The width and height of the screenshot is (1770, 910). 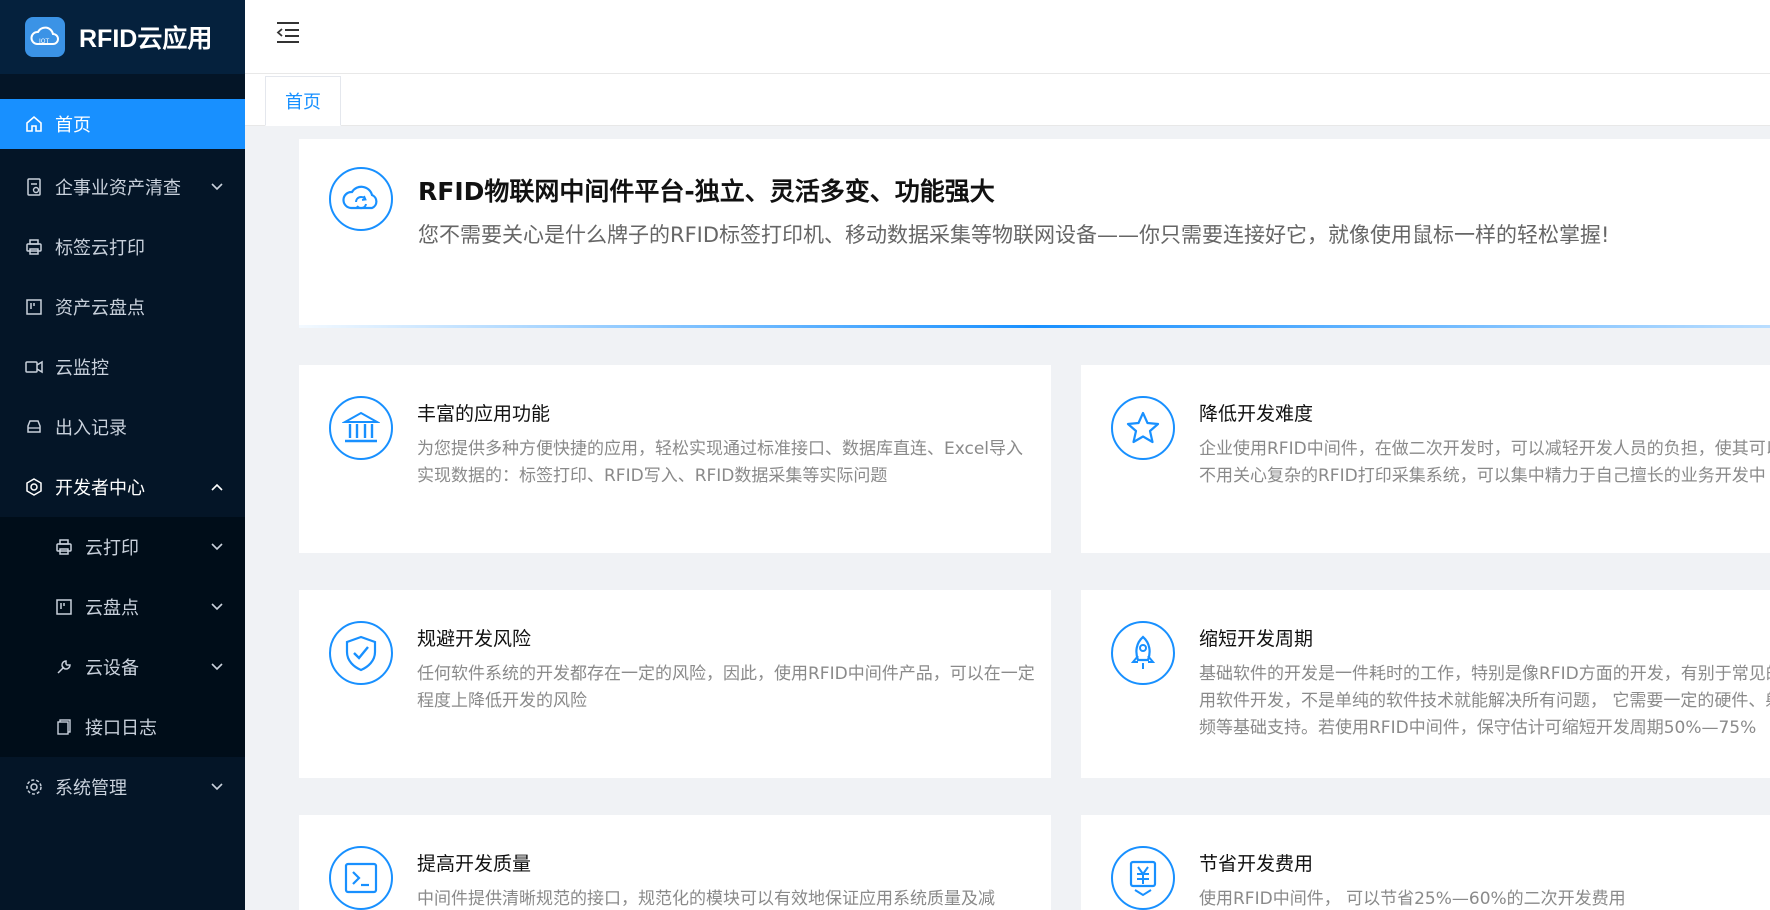 What do you see at coordinates (1478, 728) in the screenshot?
I see `card-description-line: 频等基础支持。若使用RFID中间件，保守估计可缩短开发周期50%—75%` at bounding box center [1478, 728].